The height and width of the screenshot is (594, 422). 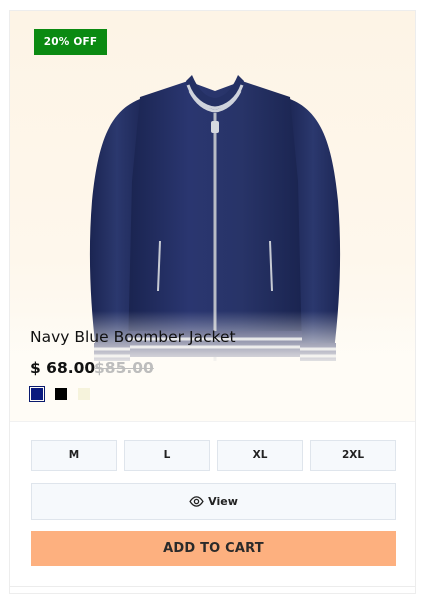 What do you see at coordinates (213, 548) in the screenshot?
I see `add-to-cart-button: ADD TO CART` at bounding box center [213, 548].